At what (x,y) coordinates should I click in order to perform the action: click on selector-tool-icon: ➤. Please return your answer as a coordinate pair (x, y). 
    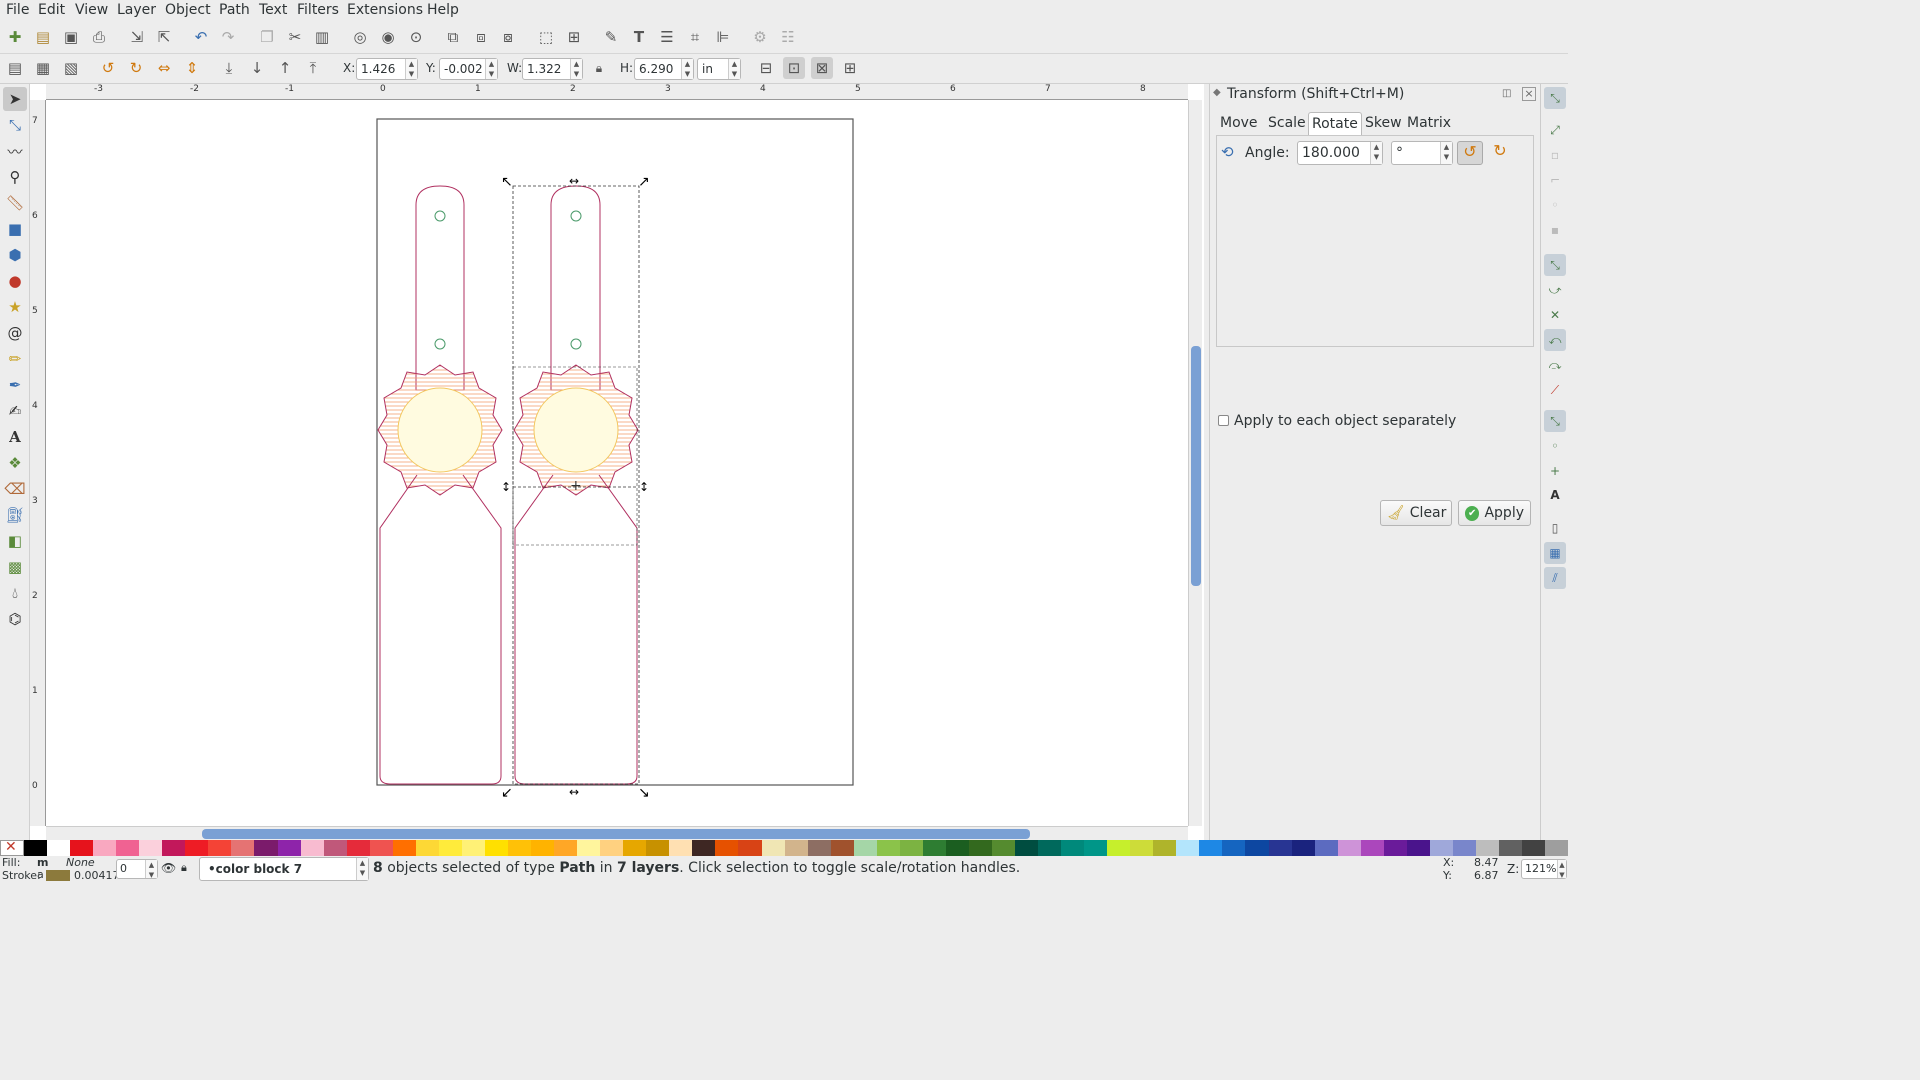
    Looking at the image, I should click on (15, 99).